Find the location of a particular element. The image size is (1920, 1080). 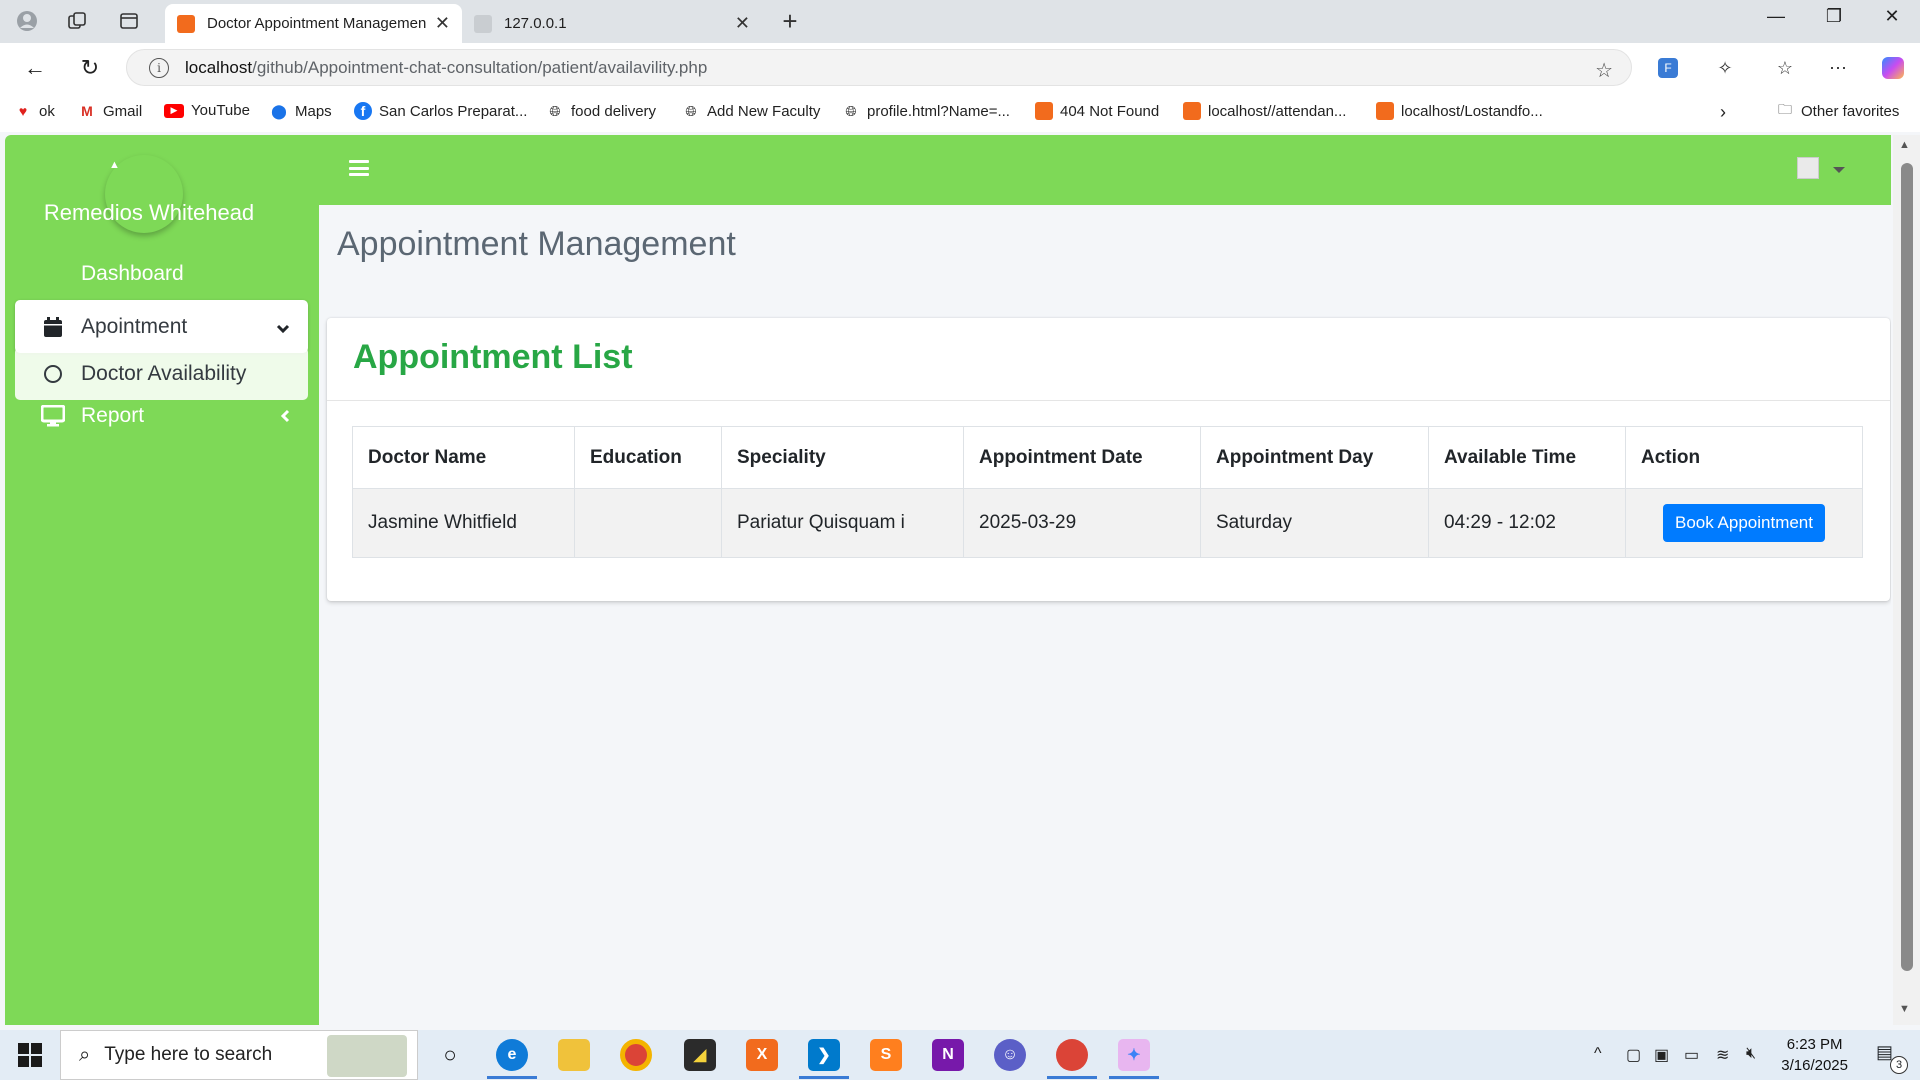

sidebar-item-dashboard: Dashboard is located at coordinates (161, 273).